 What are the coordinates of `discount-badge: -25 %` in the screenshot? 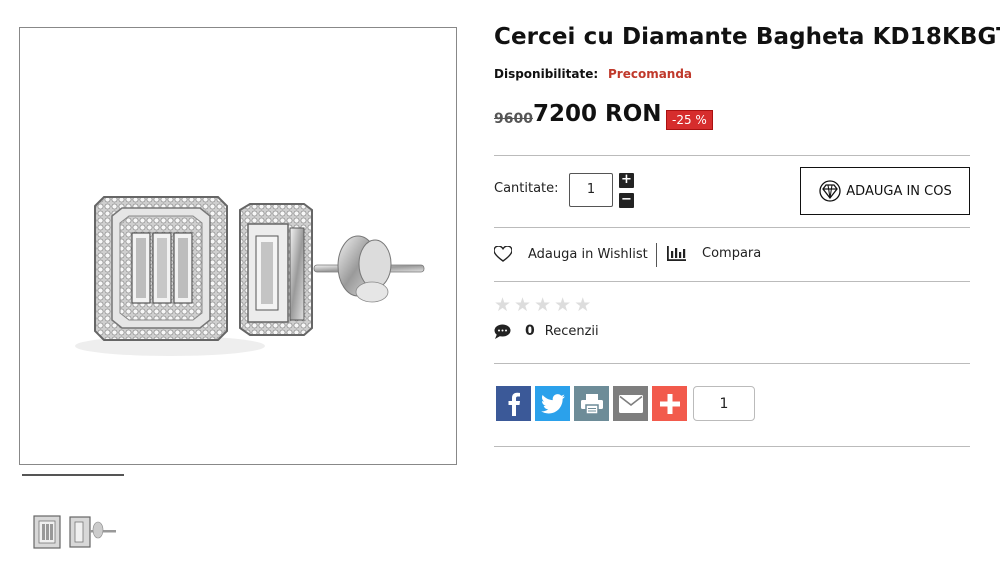 It's located at (689, 120).